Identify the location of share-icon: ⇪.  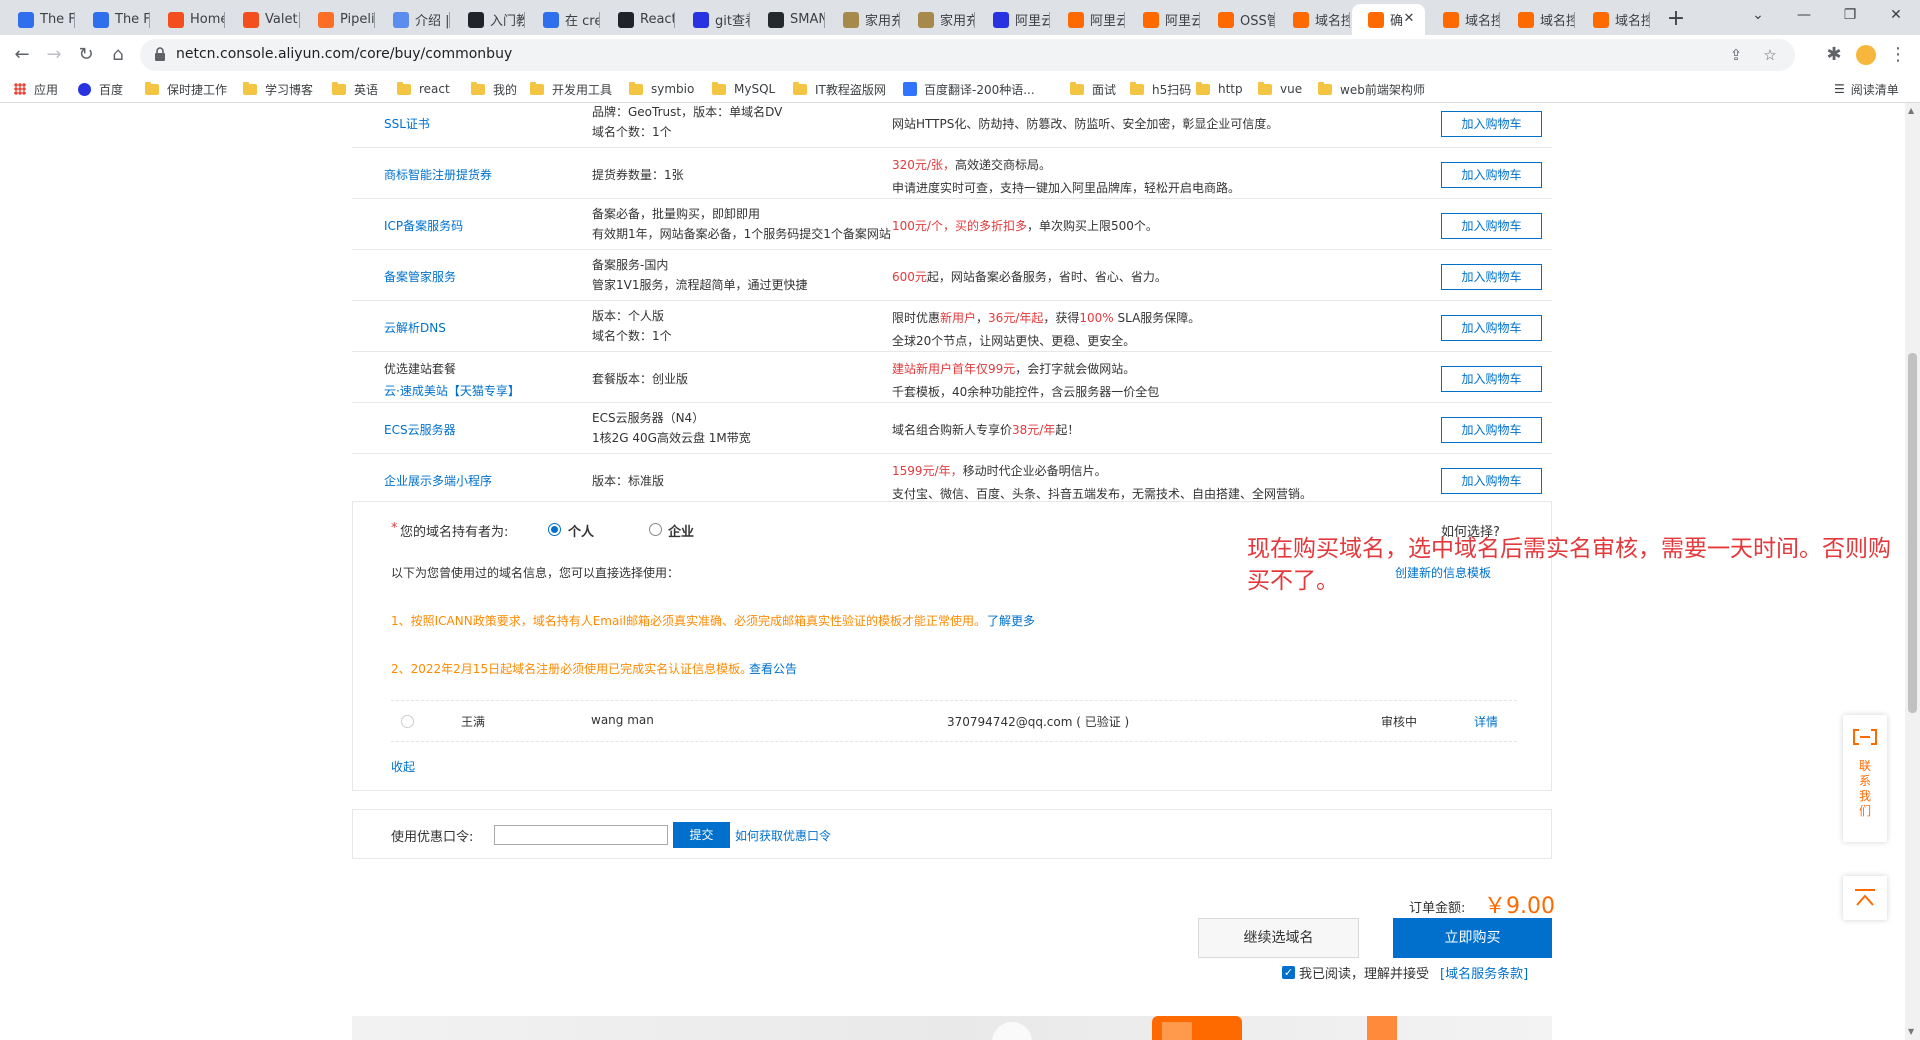
(1736, 55).